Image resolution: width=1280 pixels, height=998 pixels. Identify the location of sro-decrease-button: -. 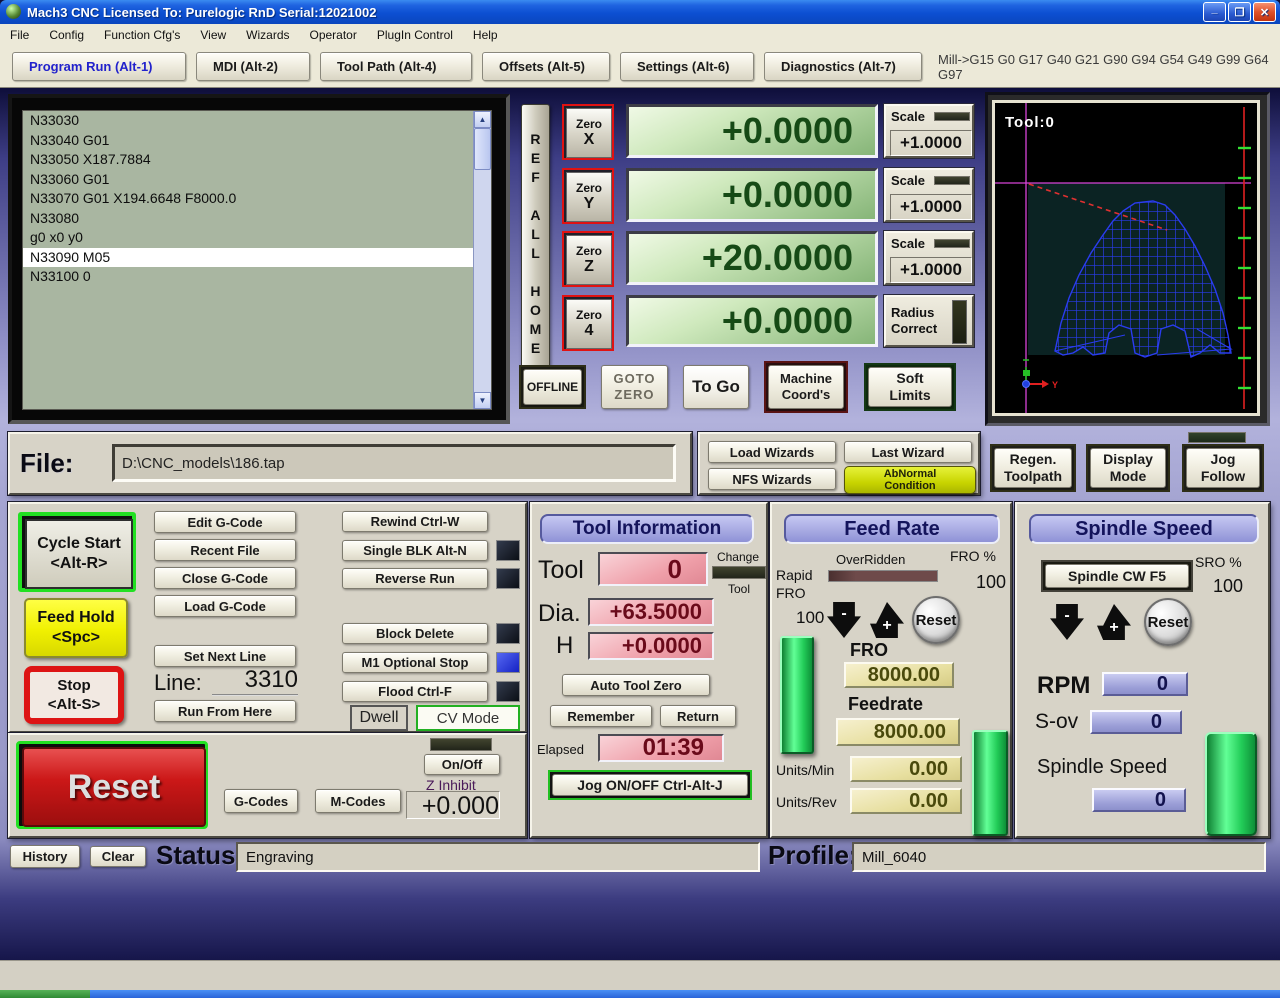
(1067, 622).